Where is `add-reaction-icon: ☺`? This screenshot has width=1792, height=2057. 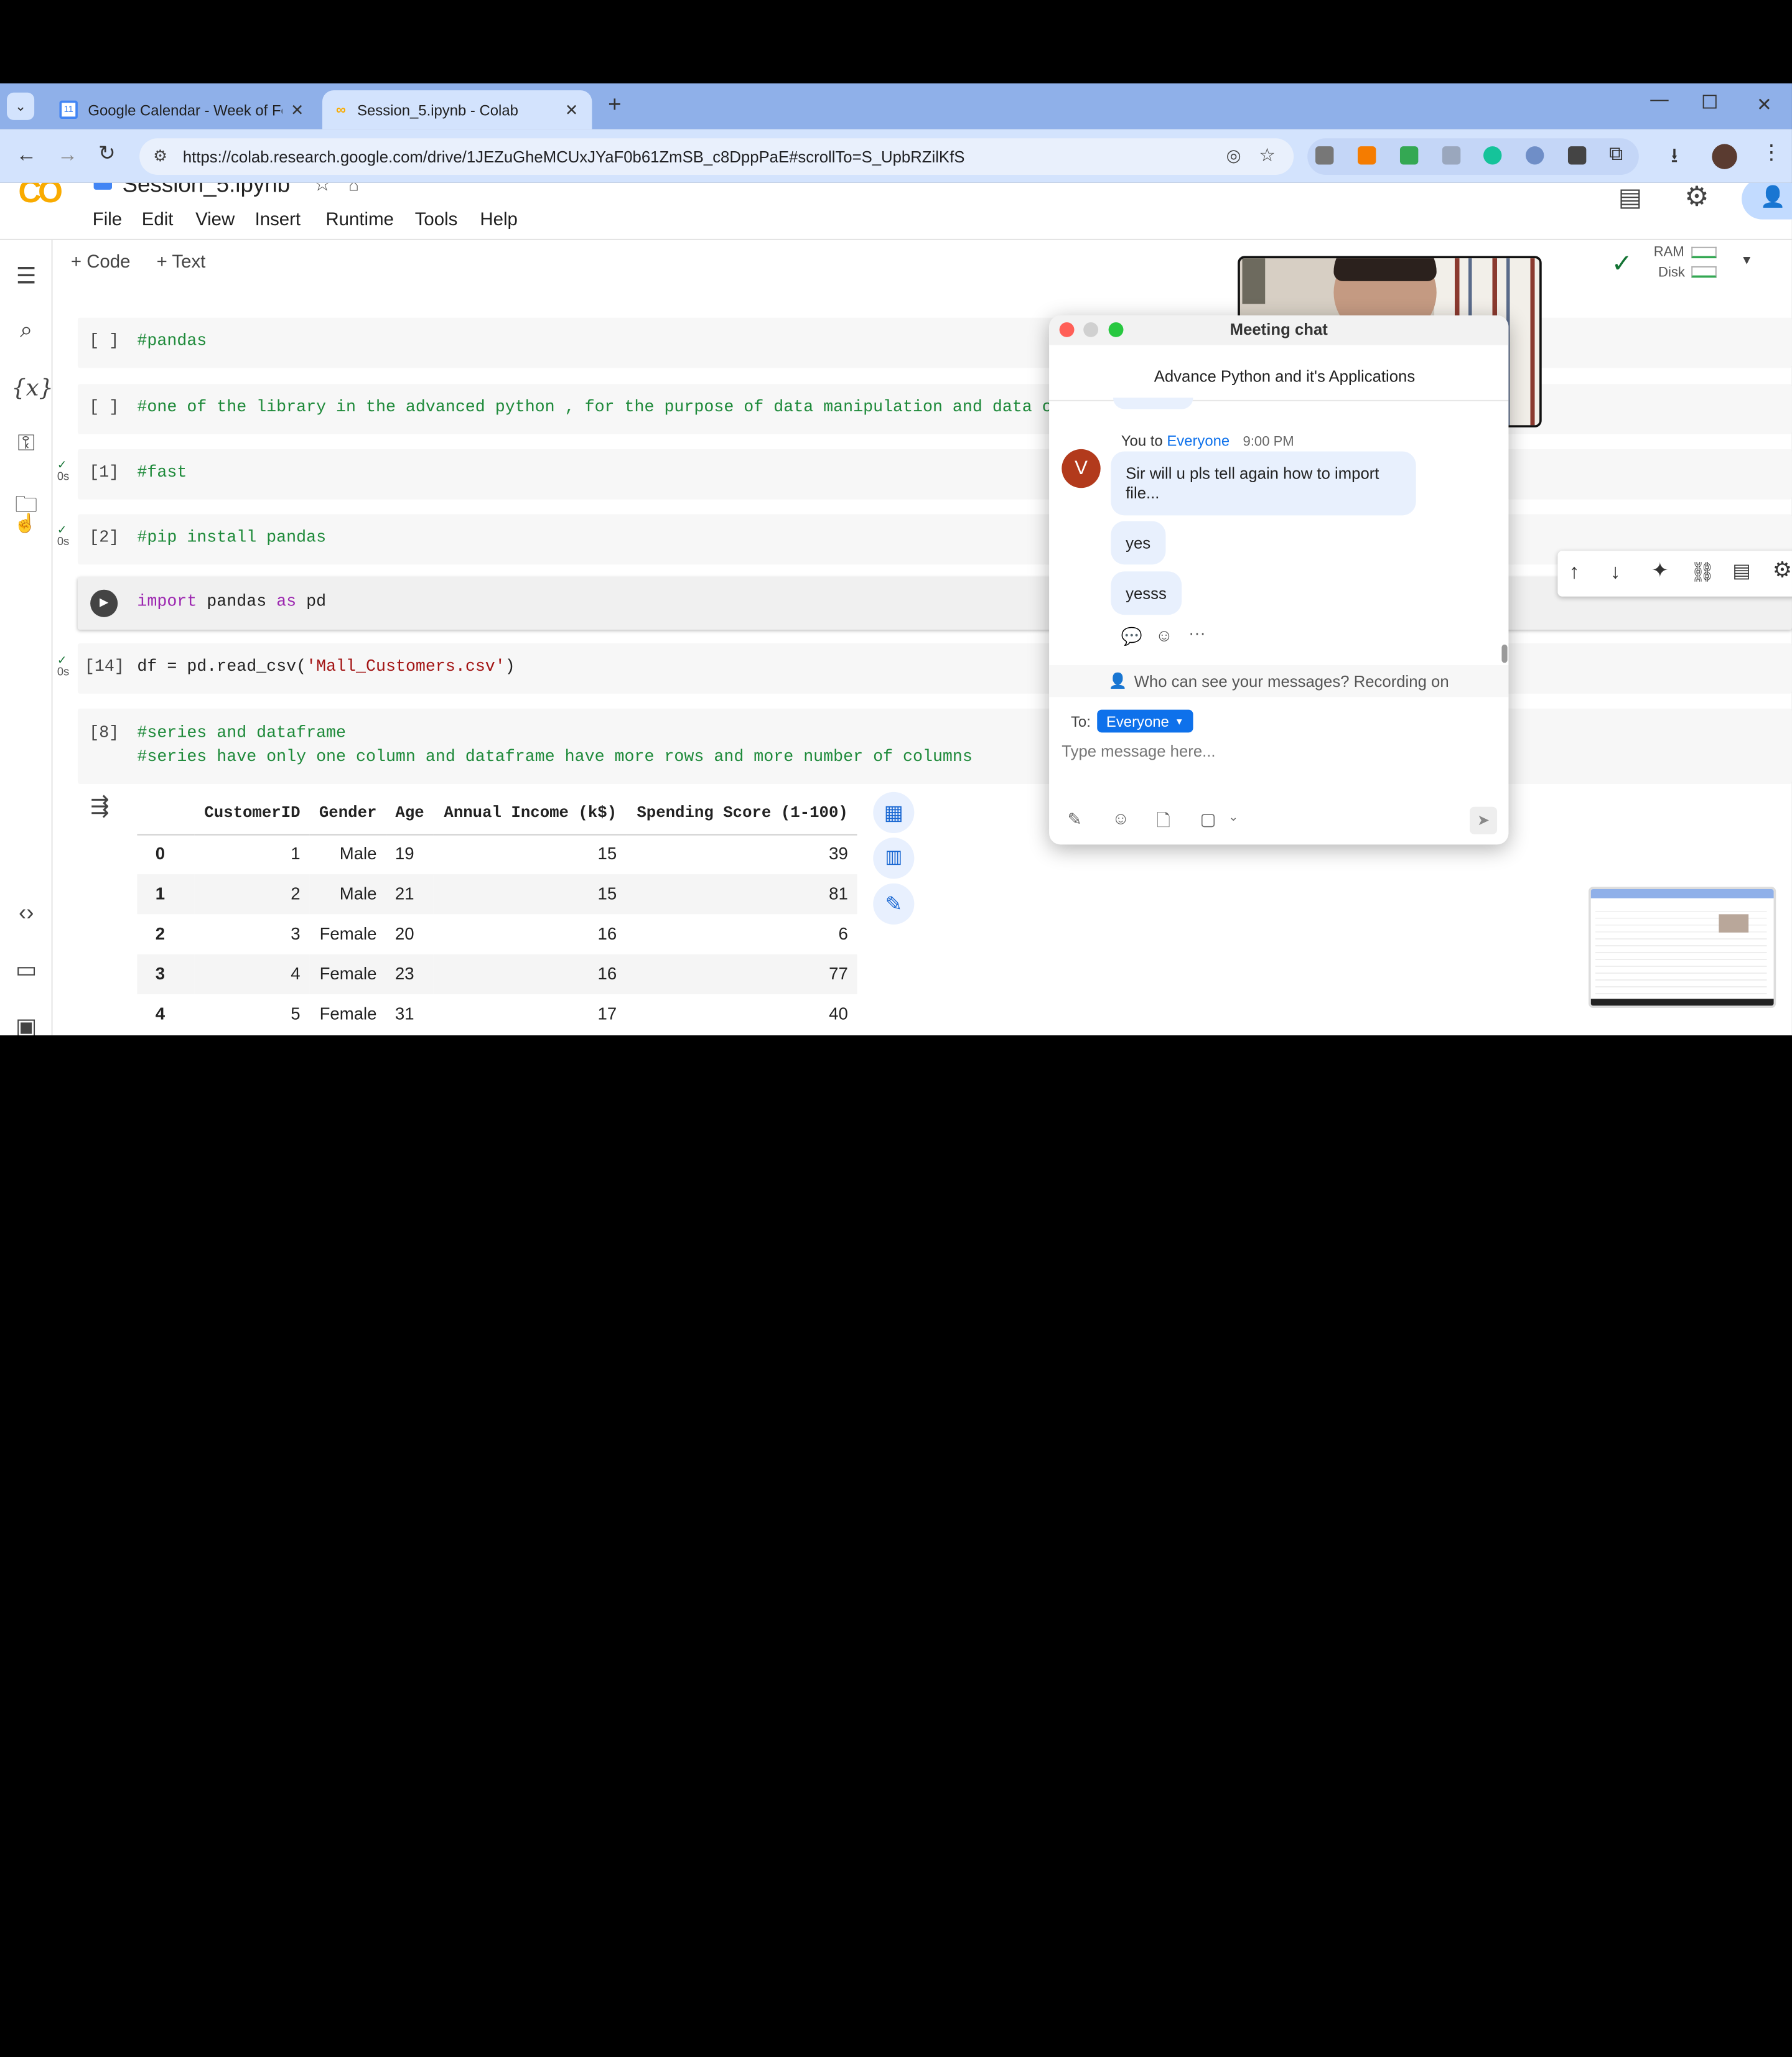 add-reaction-icon: ☺ is located at coordinates (1164, 636).